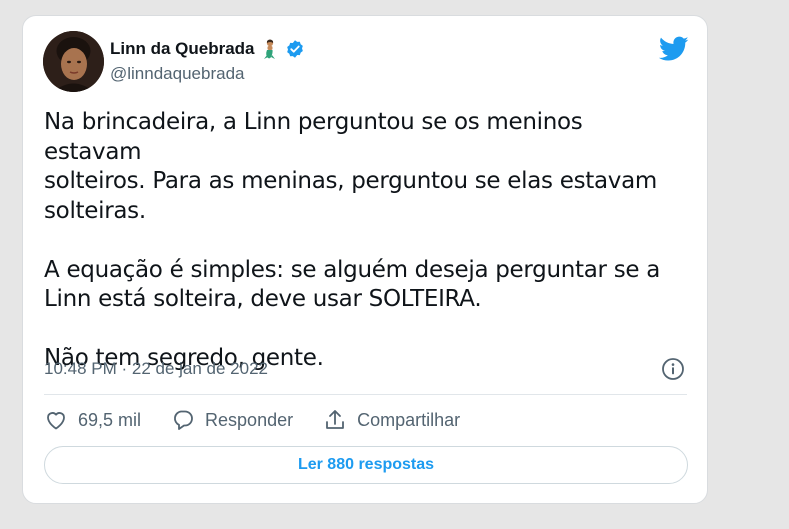  Describe the element at coordinates (409, 419) in the screenshot. I see `share-label: Compartilhar` at that location.